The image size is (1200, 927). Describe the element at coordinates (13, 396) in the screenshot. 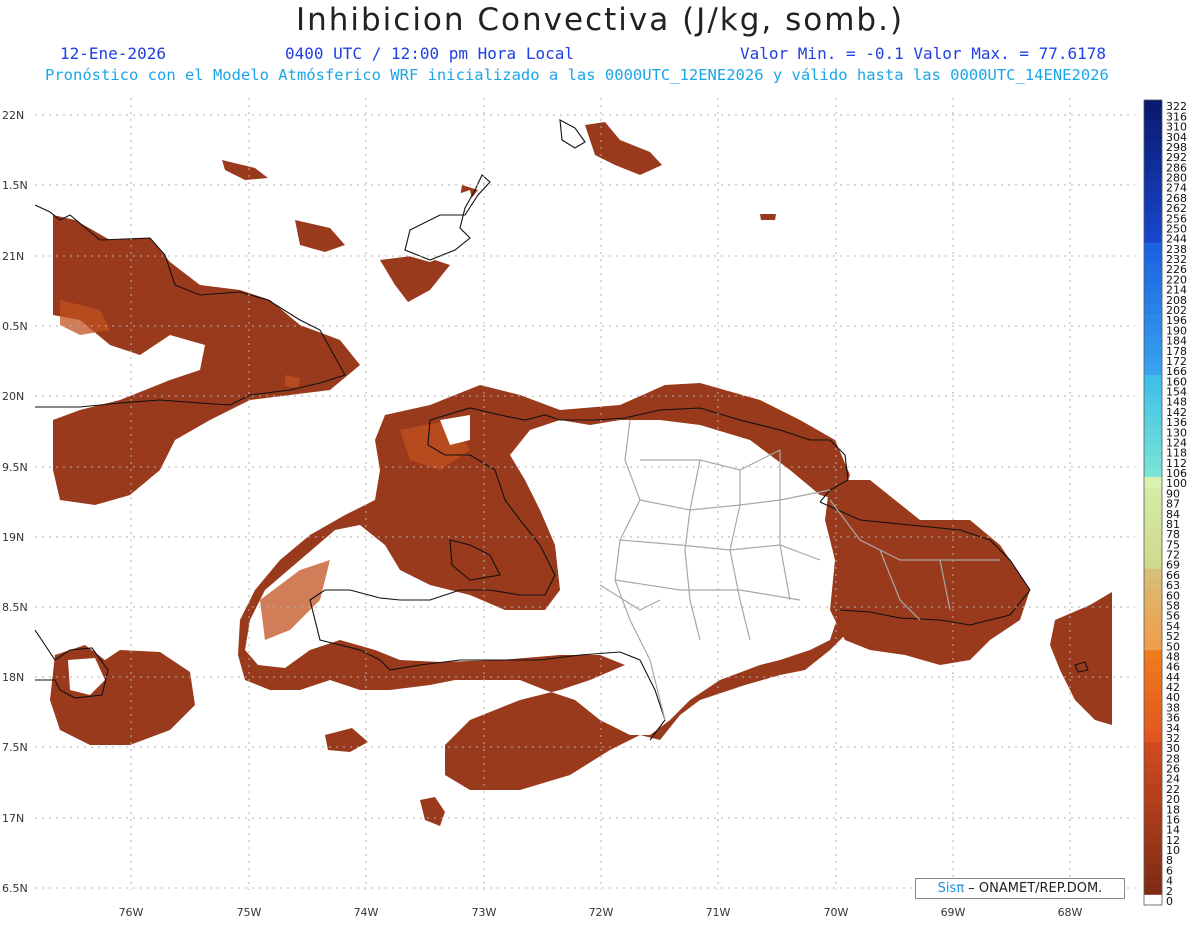

I see `lat-label: 20N` at that location.